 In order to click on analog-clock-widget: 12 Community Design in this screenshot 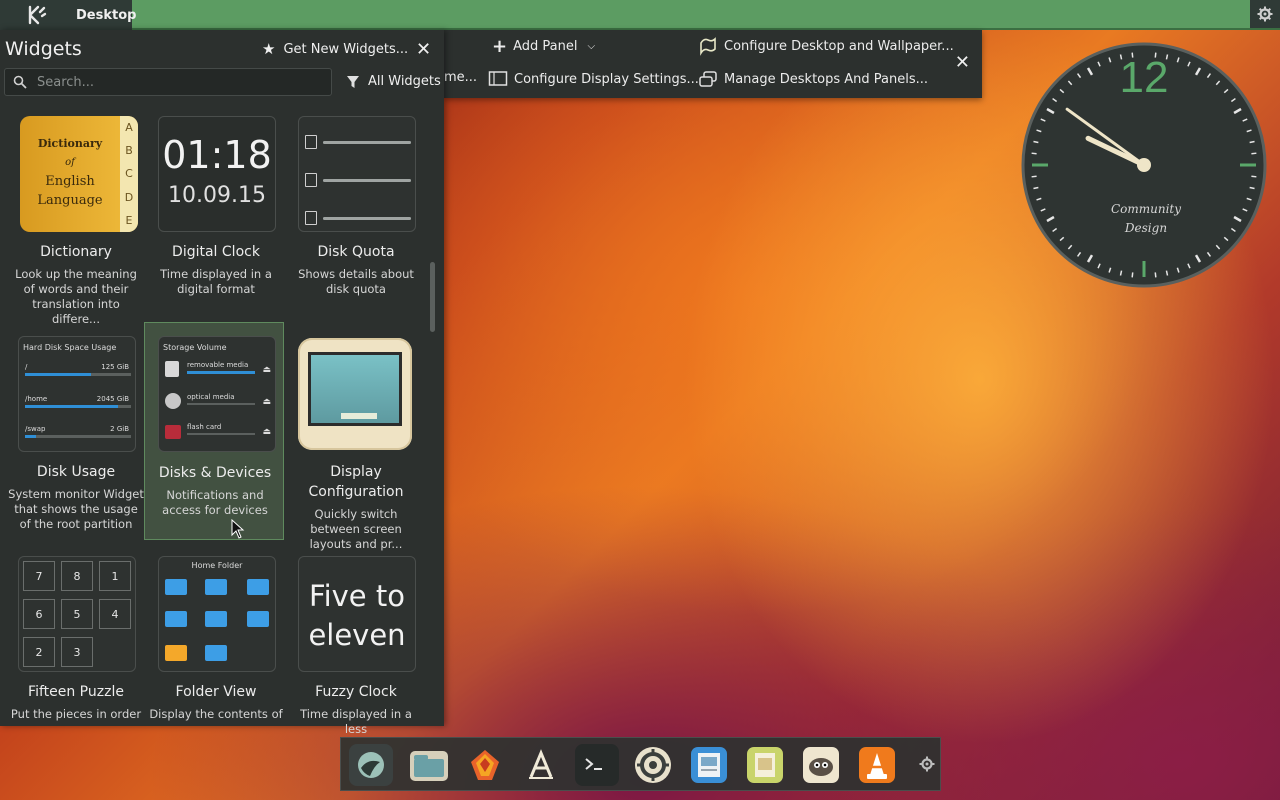, I will do `click(1144, 165)`.